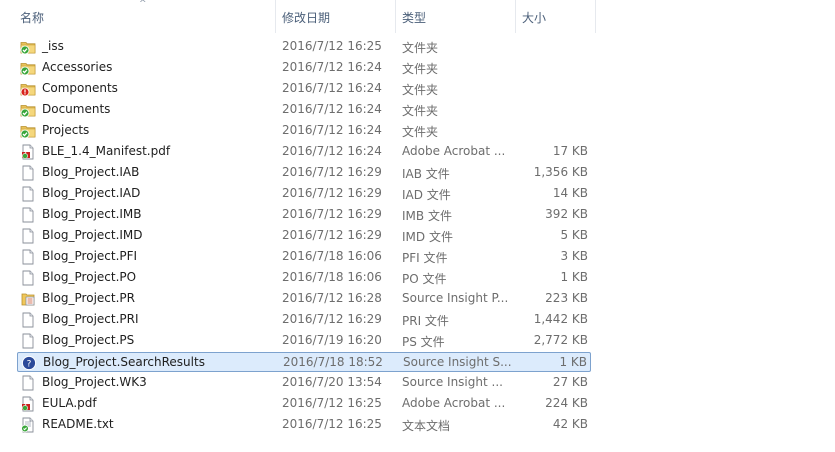  What do you see at coordinates (69, 403) in the screenshot?
I see `file-name: EULA.pdf` at bounding box center [69, 403].